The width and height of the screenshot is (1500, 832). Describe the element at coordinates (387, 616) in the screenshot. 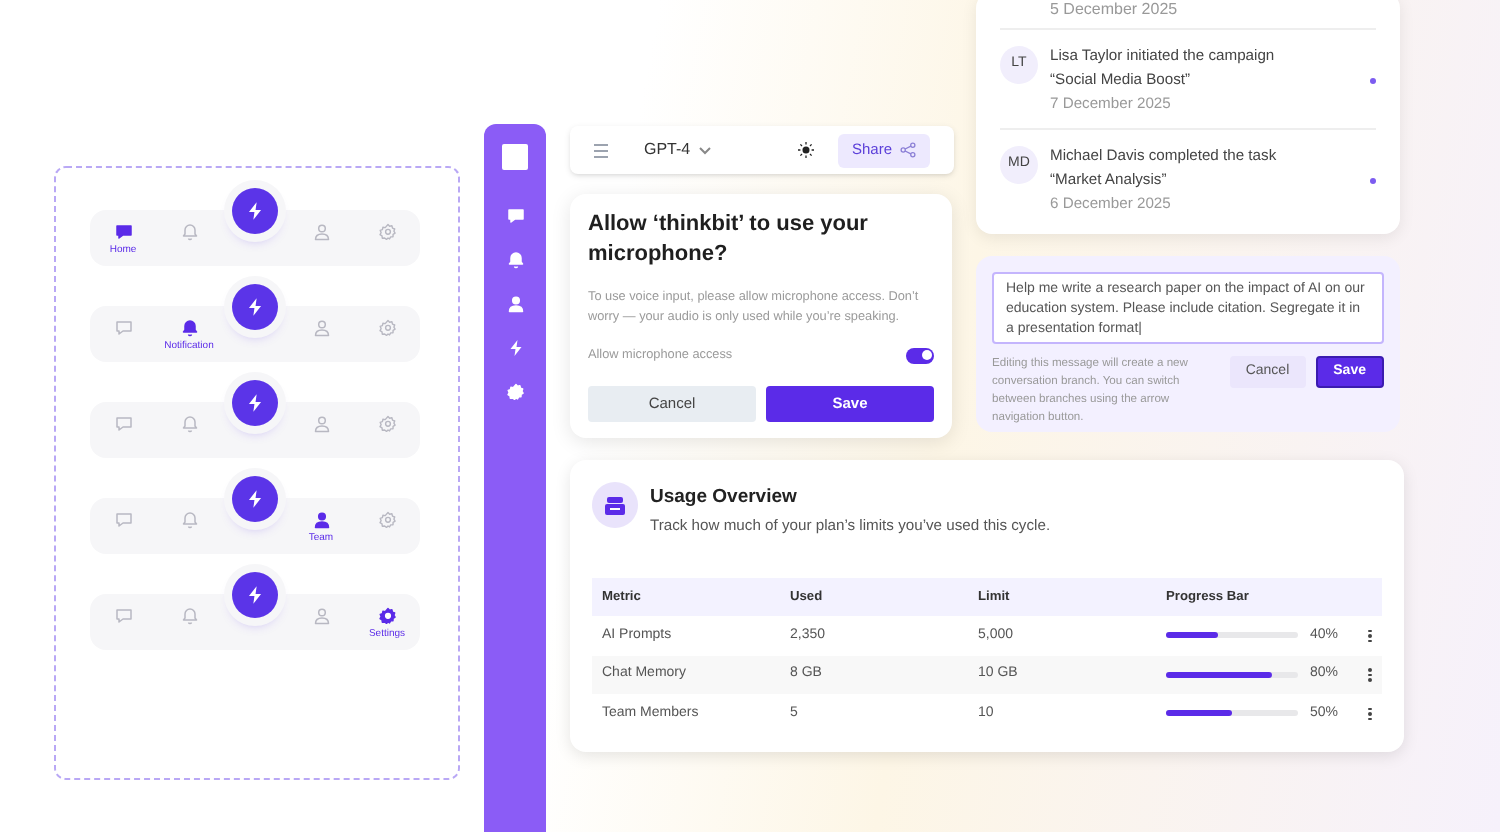

I see `settings-icon` at that location.